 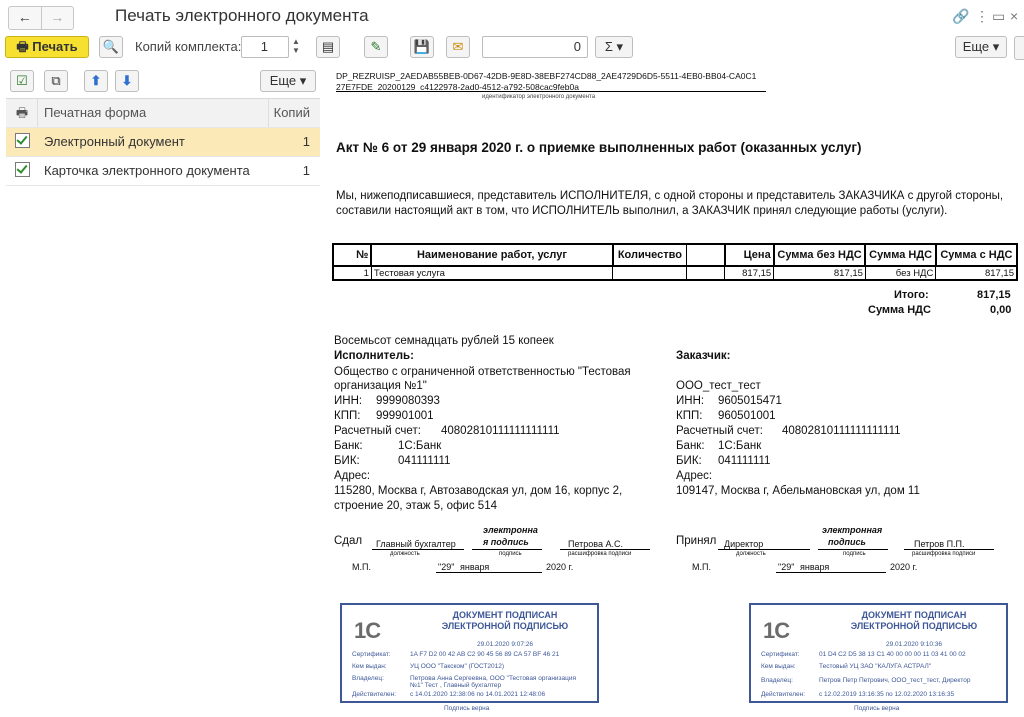 I want to click on sign-right-cap-name: расшифровка подписи, so click(x=944, y=554).